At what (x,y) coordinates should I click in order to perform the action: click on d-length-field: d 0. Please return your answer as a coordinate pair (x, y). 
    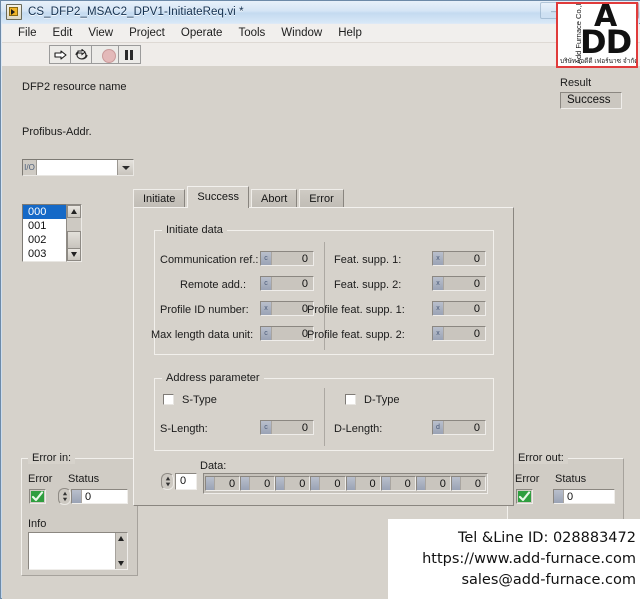
    Looking at the image, I should click on (459, 427).